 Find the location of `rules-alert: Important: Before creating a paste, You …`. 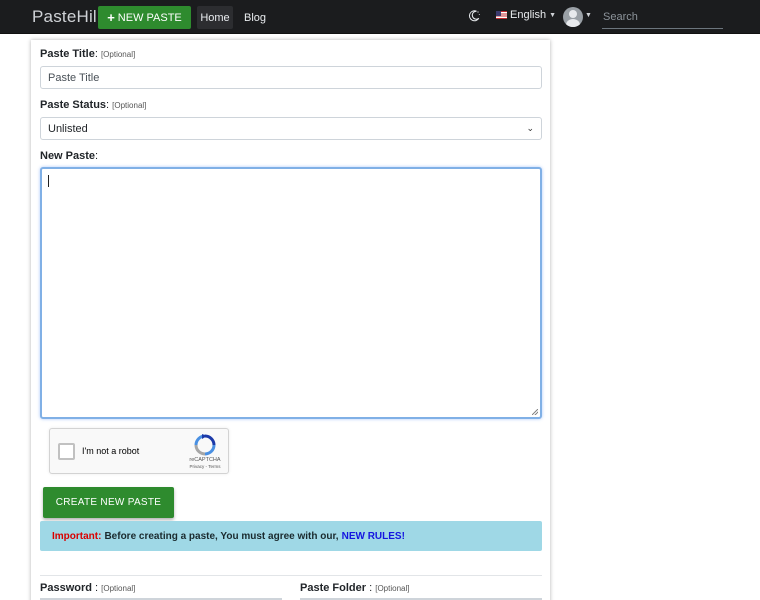

rules-alert: Important: Before creating a paste, You … is located at coordinates (291, 536).